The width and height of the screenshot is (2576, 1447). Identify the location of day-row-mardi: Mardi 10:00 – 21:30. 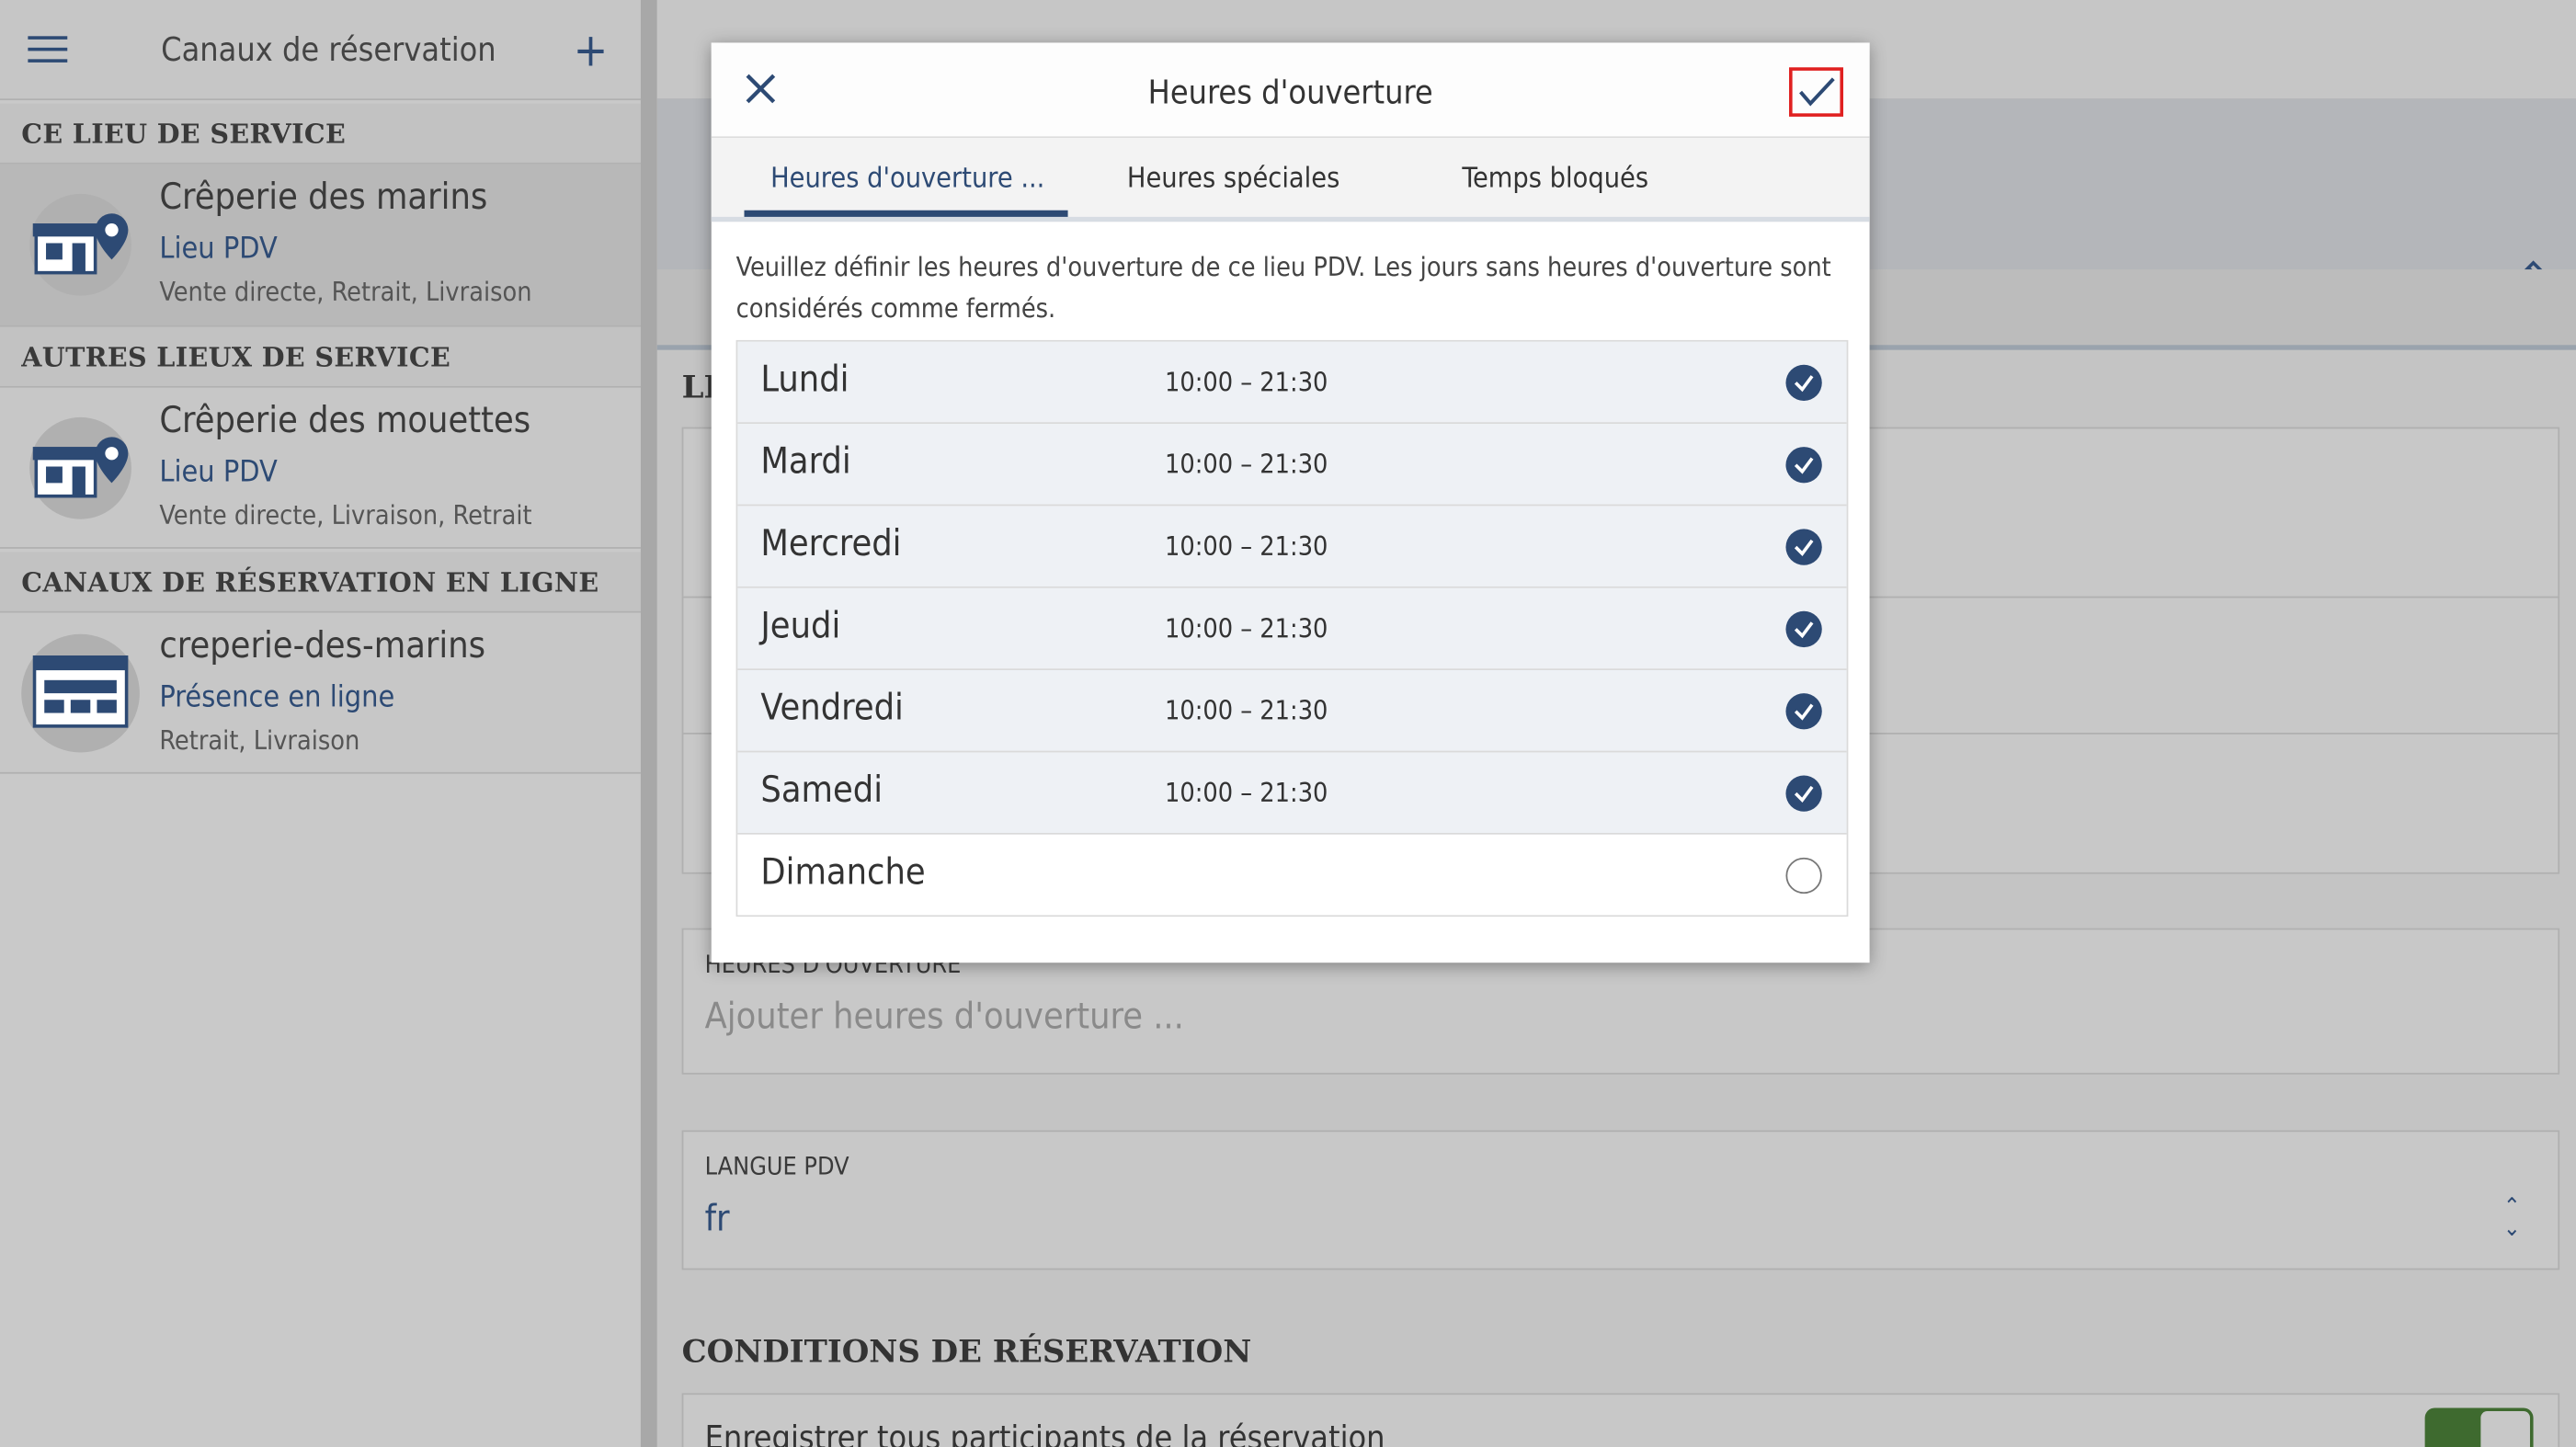
(1292, 465).